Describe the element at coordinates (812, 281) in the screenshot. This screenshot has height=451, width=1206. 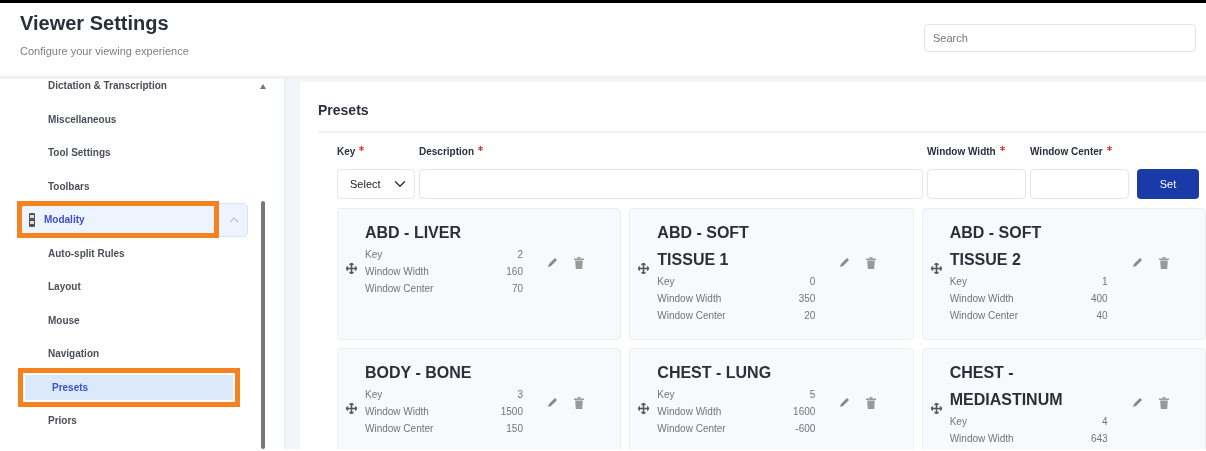
I see `field-value: 0` at that location.